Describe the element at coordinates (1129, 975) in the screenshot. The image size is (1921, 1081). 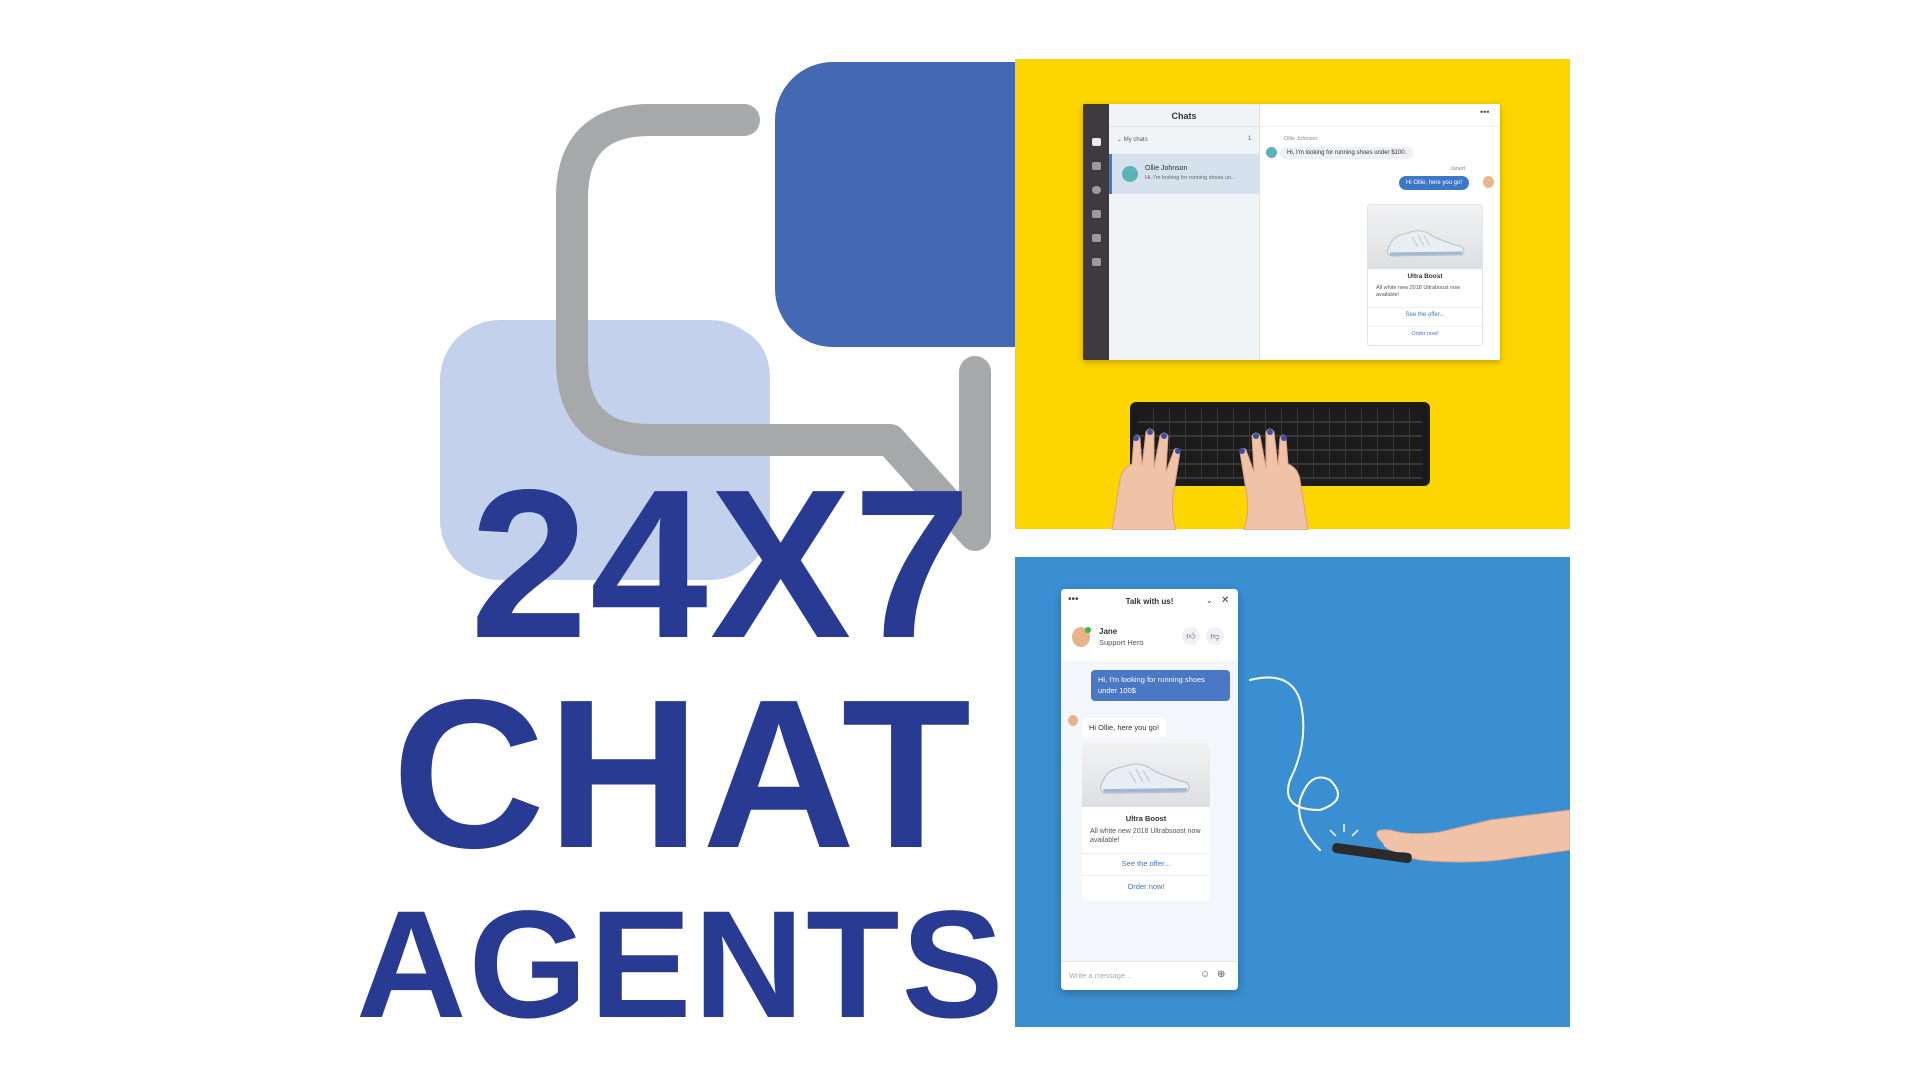
I see `message-input` at that location.